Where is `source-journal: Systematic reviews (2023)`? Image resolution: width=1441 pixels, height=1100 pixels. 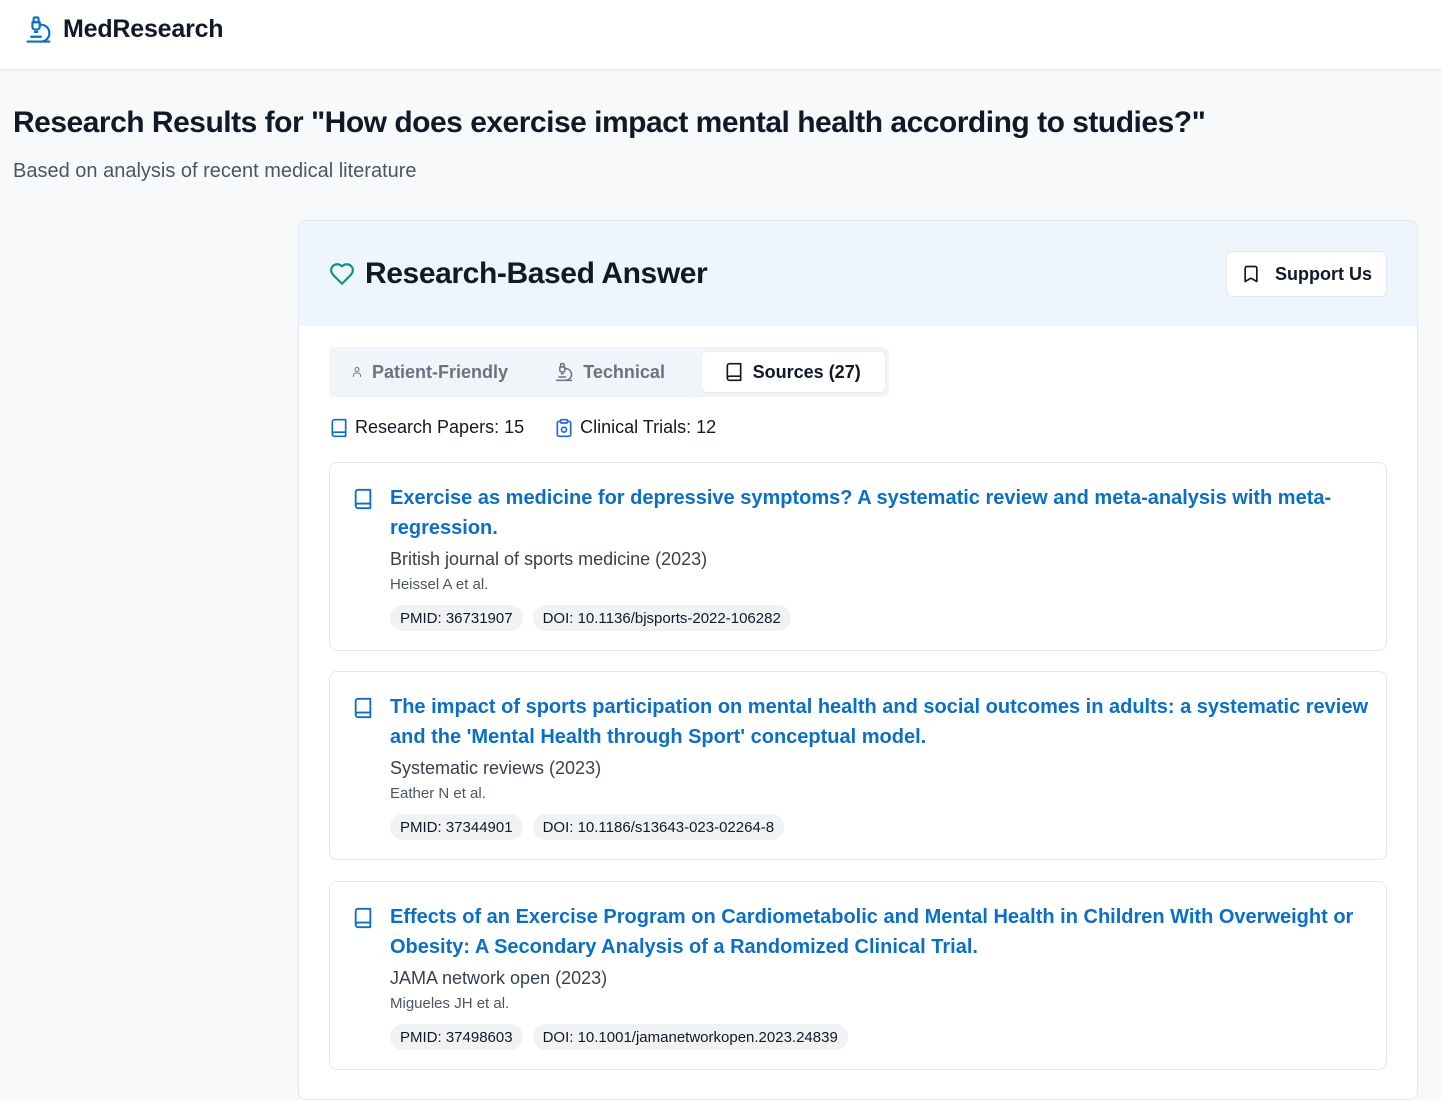
source-journal: Systematic reviews (2023) is located at coordinates (496, 768).